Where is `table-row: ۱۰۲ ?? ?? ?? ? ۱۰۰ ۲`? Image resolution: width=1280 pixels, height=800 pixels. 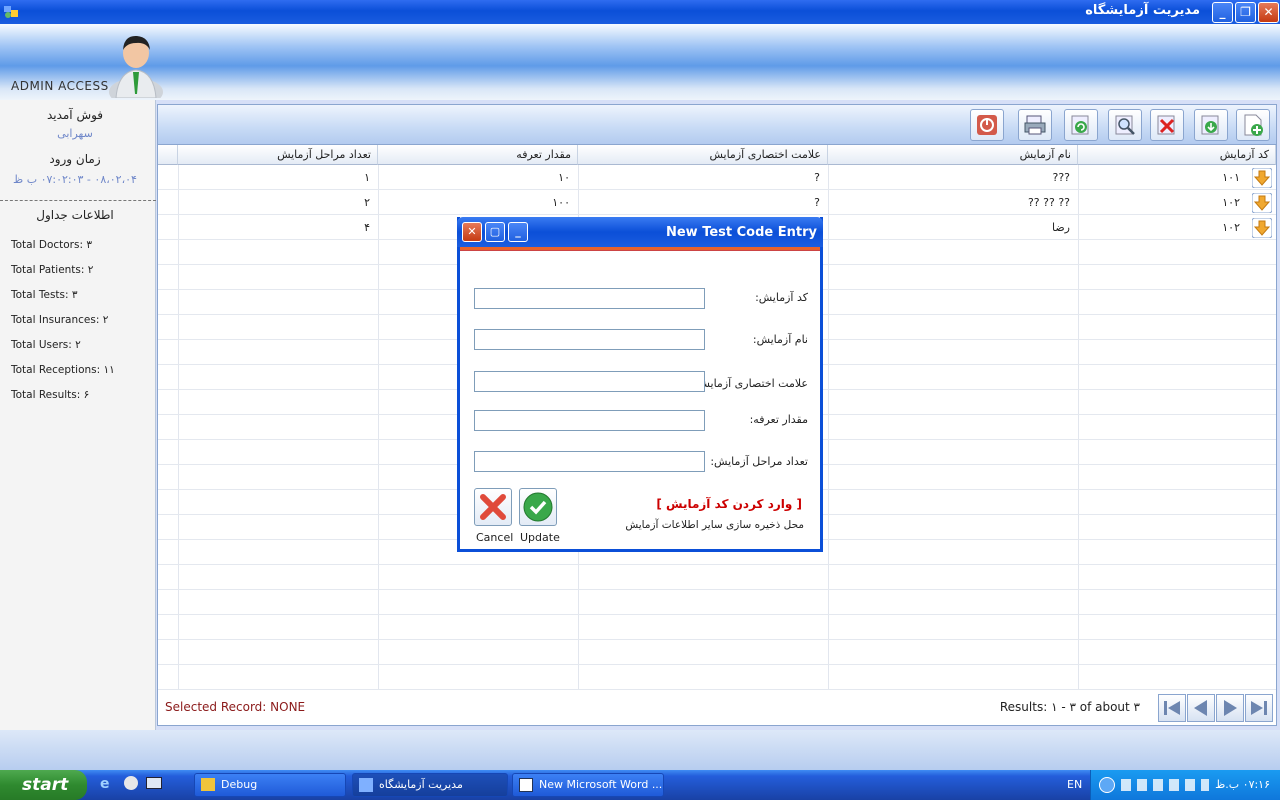 table-row: ۱۰۲ ?? ?? ?? ? ۱۰۰ ۲ is located at coordinates (717, 202).